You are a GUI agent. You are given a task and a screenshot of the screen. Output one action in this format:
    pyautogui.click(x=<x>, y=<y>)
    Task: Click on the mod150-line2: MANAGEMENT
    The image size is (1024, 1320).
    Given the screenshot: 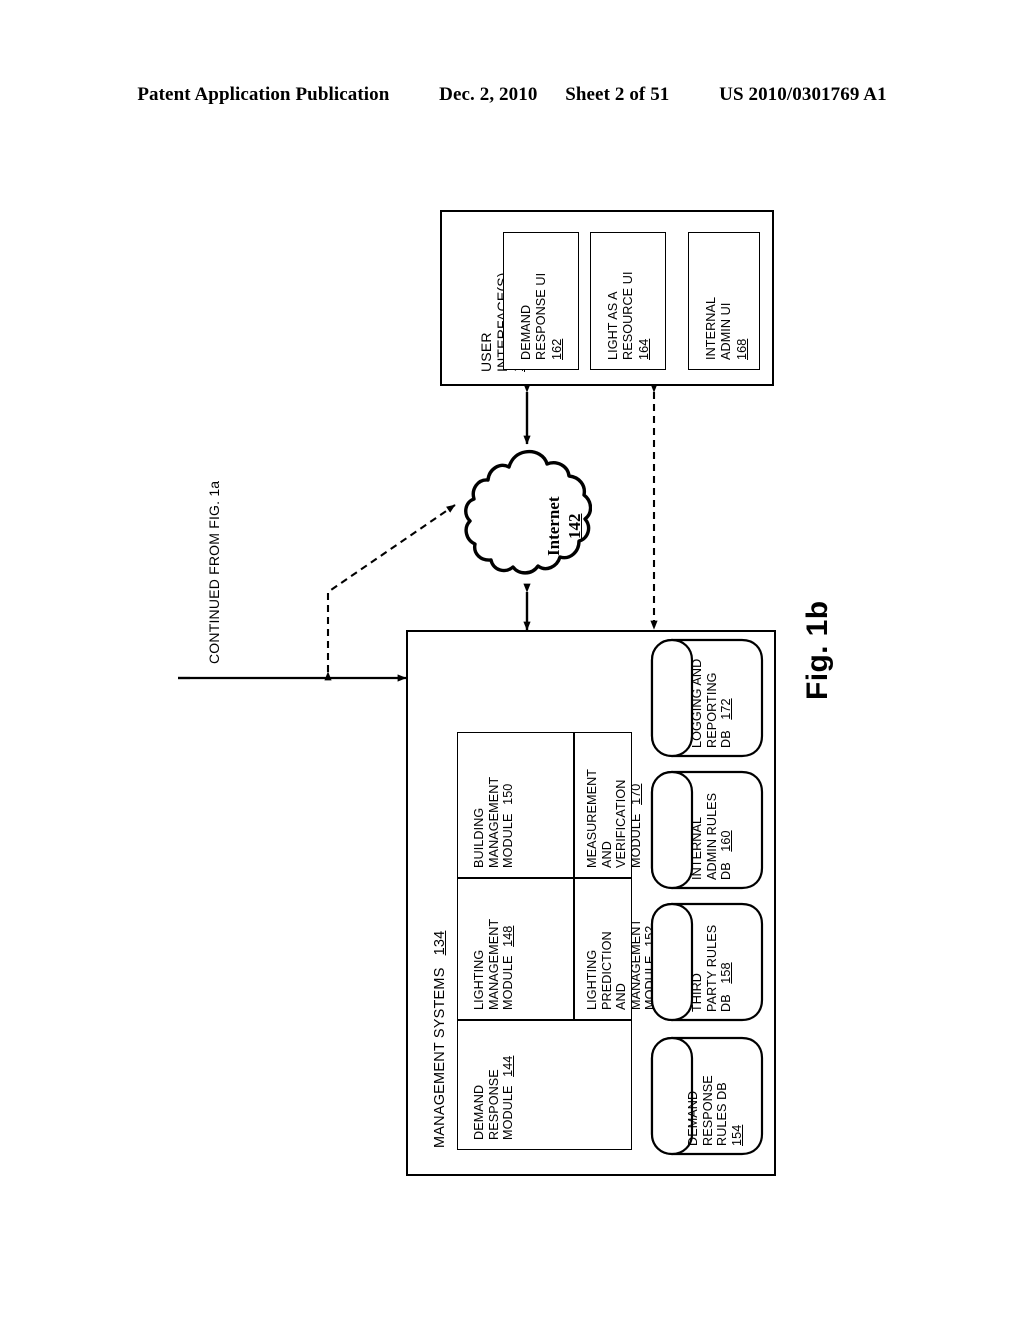 What is the action you would take?
    pyautogui.click(x=493, y=822)
    